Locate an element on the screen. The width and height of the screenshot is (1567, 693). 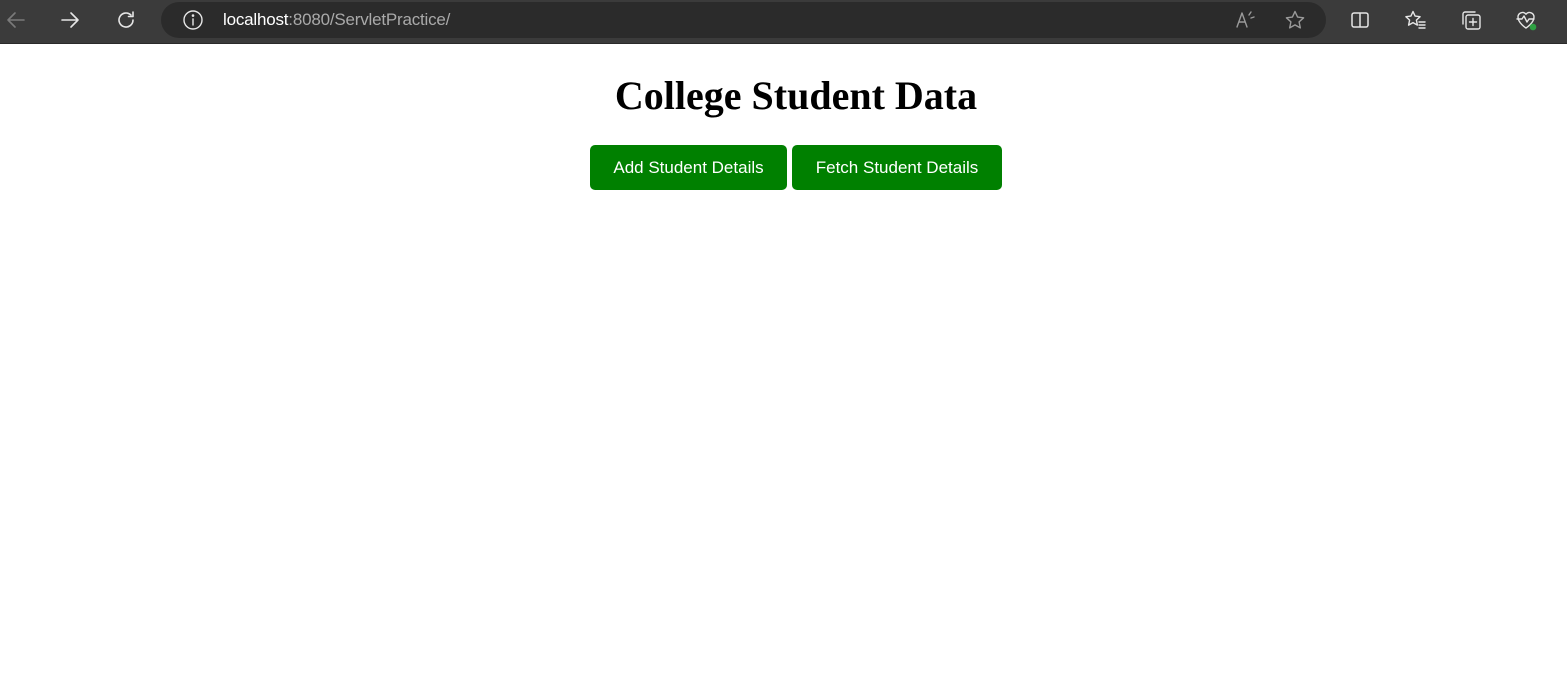
back-button is located at coordinates (16, 20).